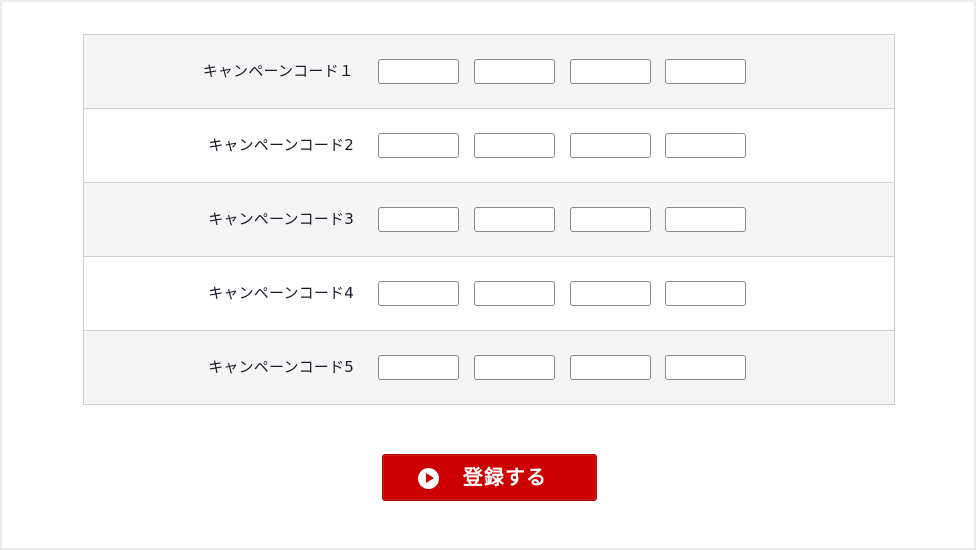 Image resolution: width=976 pixels, height=550 pixels. I want to click on campaign-code-label-3: キャンペーンコード3, so click(281, 219).